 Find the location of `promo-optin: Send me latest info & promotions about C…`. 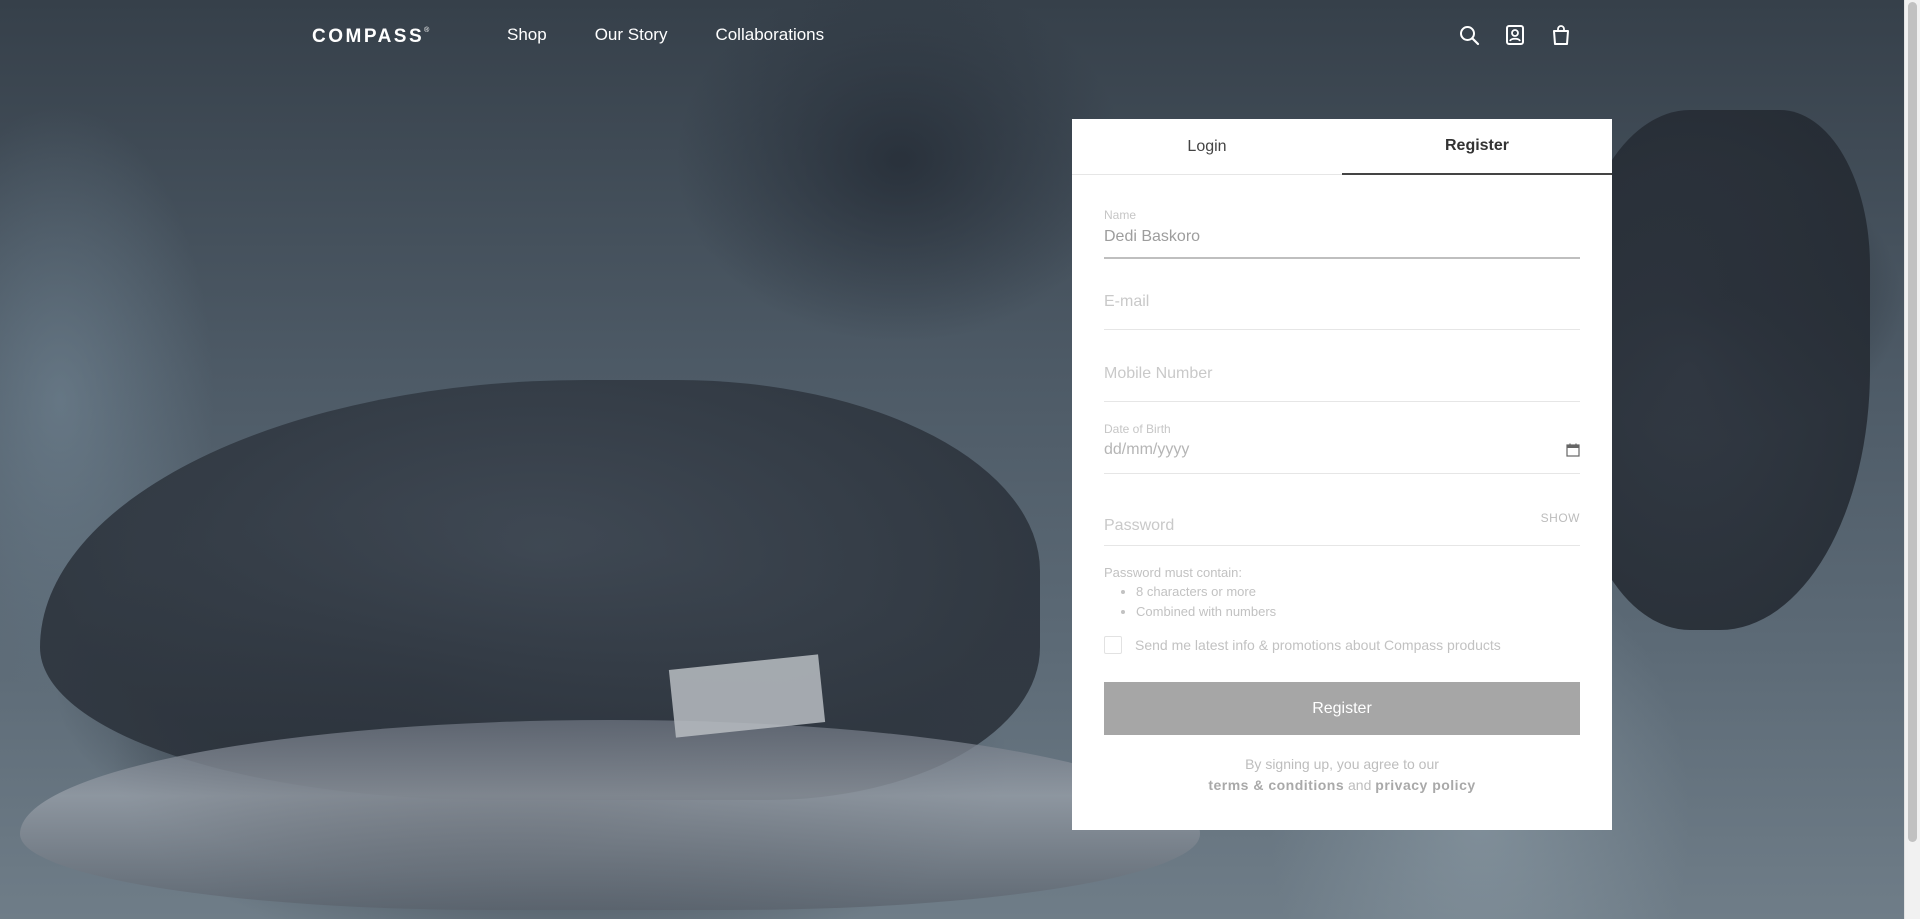

promo-optin: Send me latest info & promotions about C… is located at coordinates (1342, 645).